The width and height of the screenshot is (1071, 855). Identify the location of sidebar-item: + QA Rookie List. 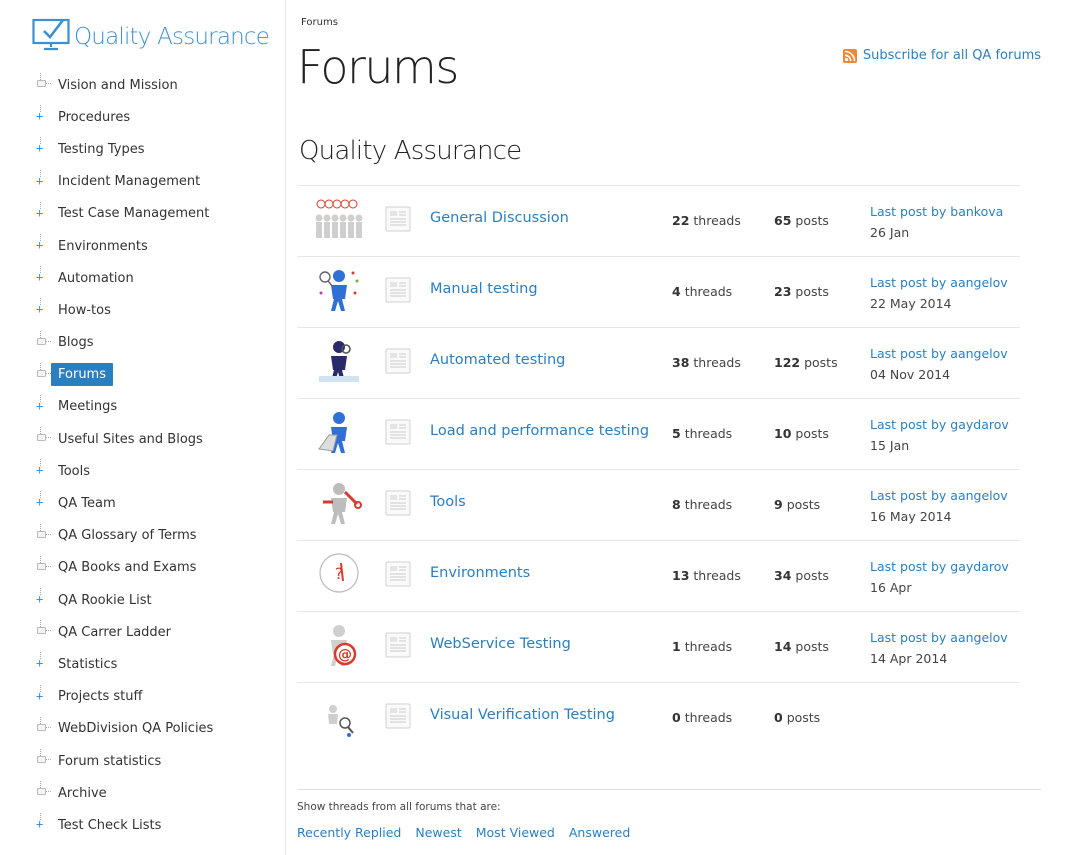
(143, 600).